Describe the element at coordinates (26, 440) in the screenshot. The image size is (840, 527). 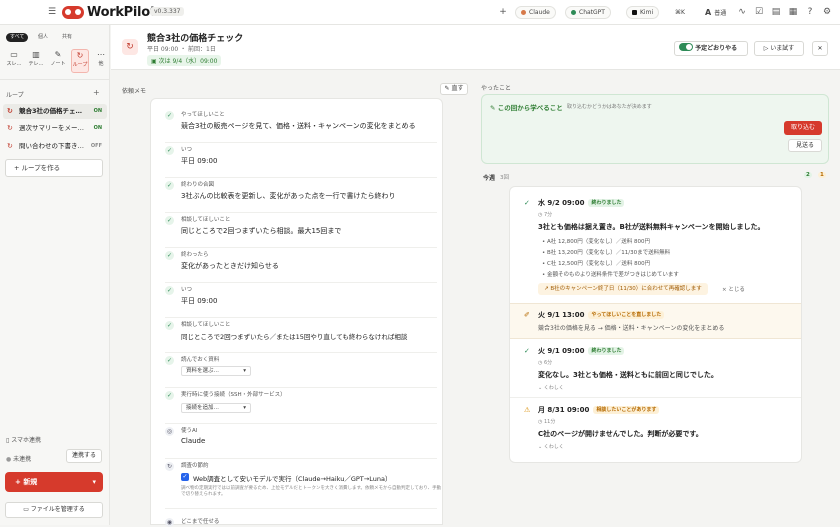
I see `phone-title: スマホ連携` at that location.